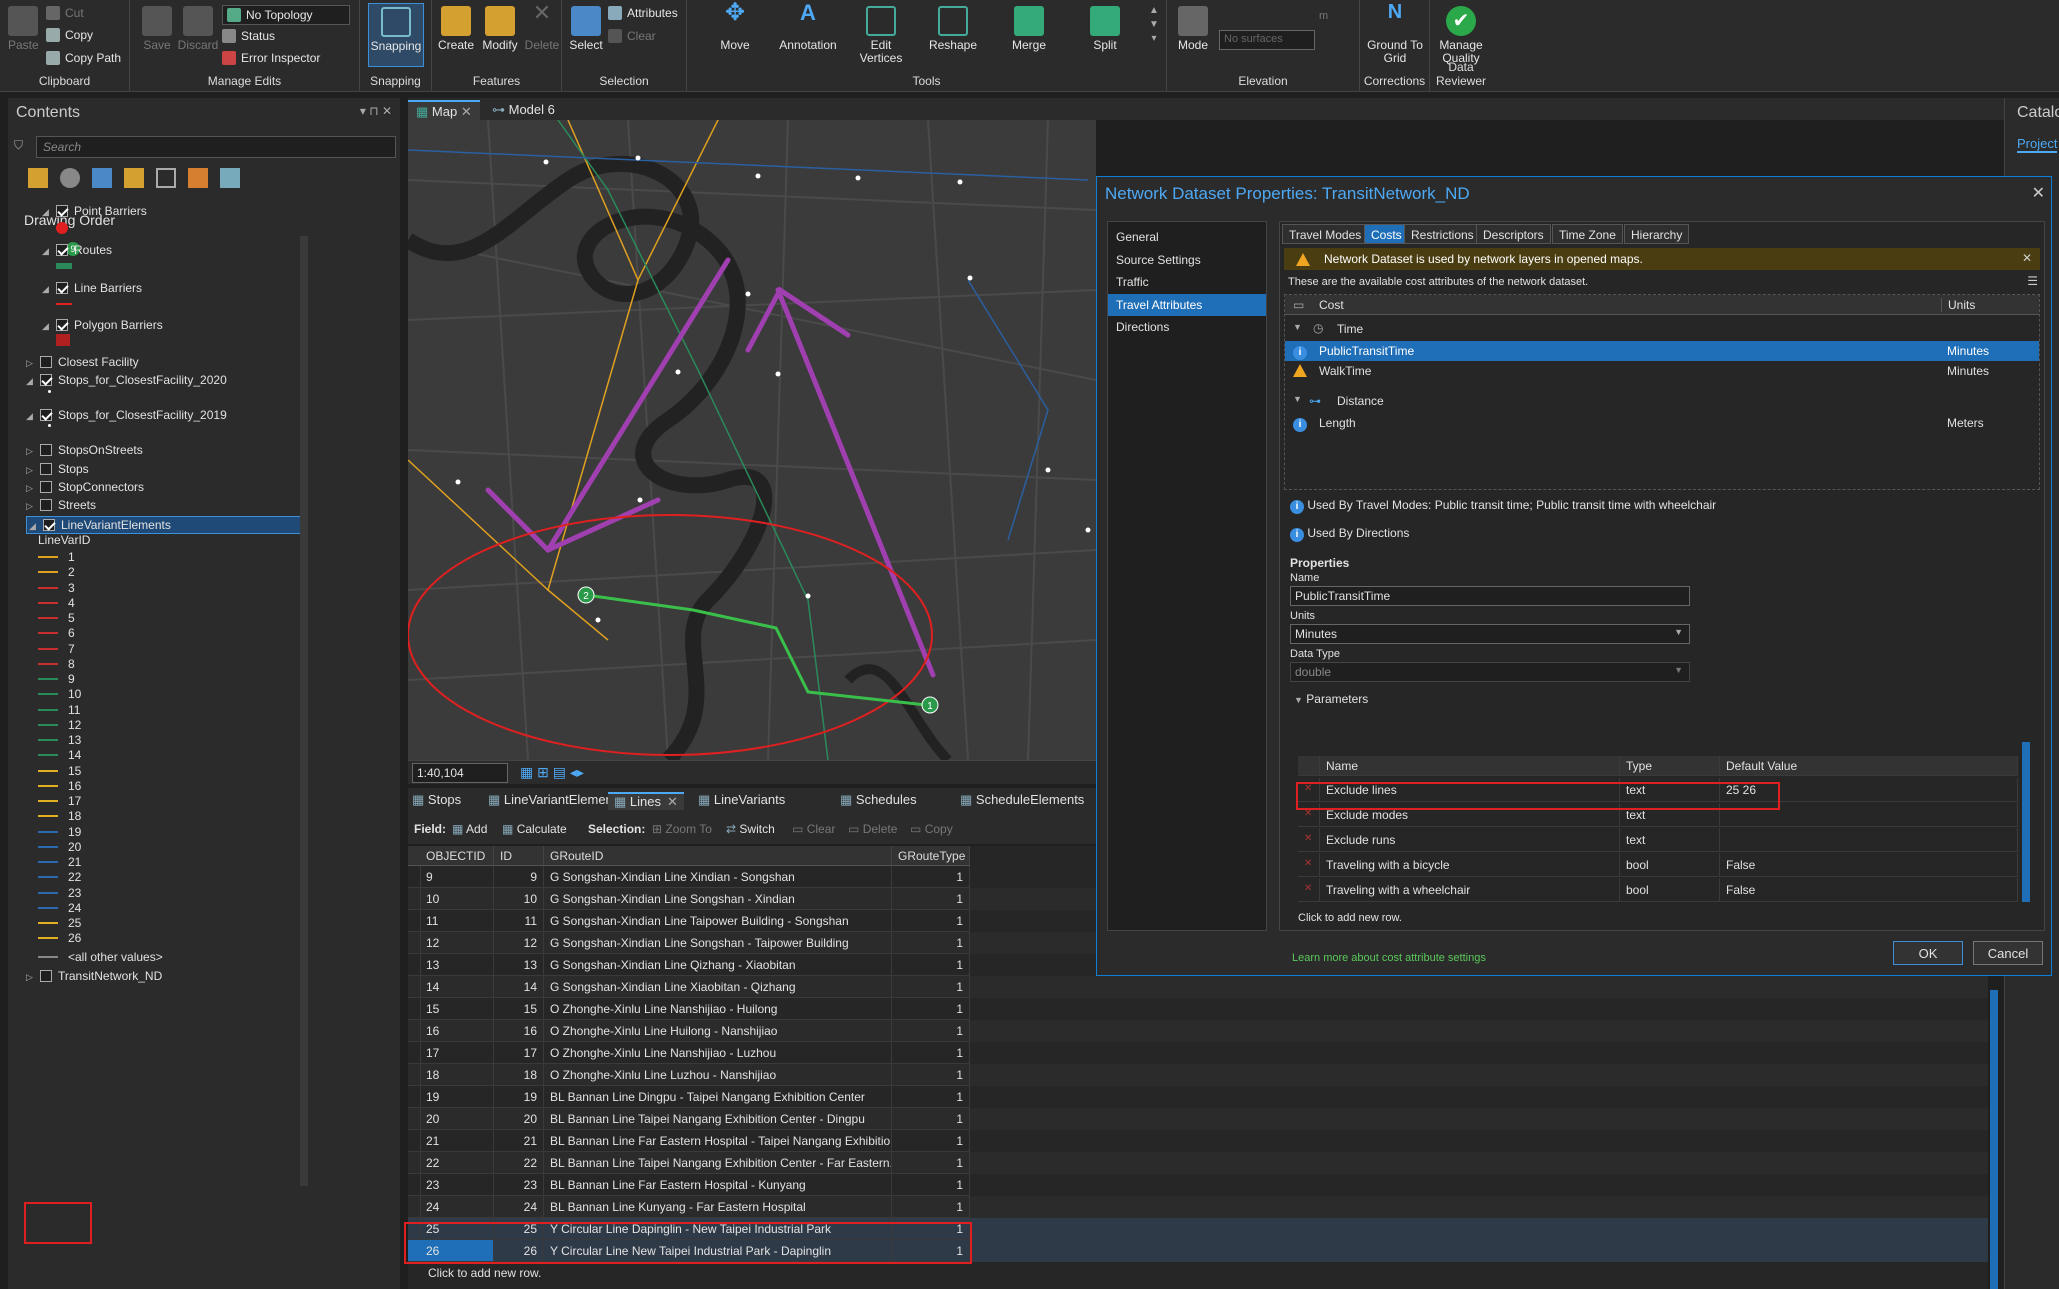  What do you see at coordinates (2032, 281) in the screenshot?
I see `menu-icon: ☰` at bounding box center [2032, 281].